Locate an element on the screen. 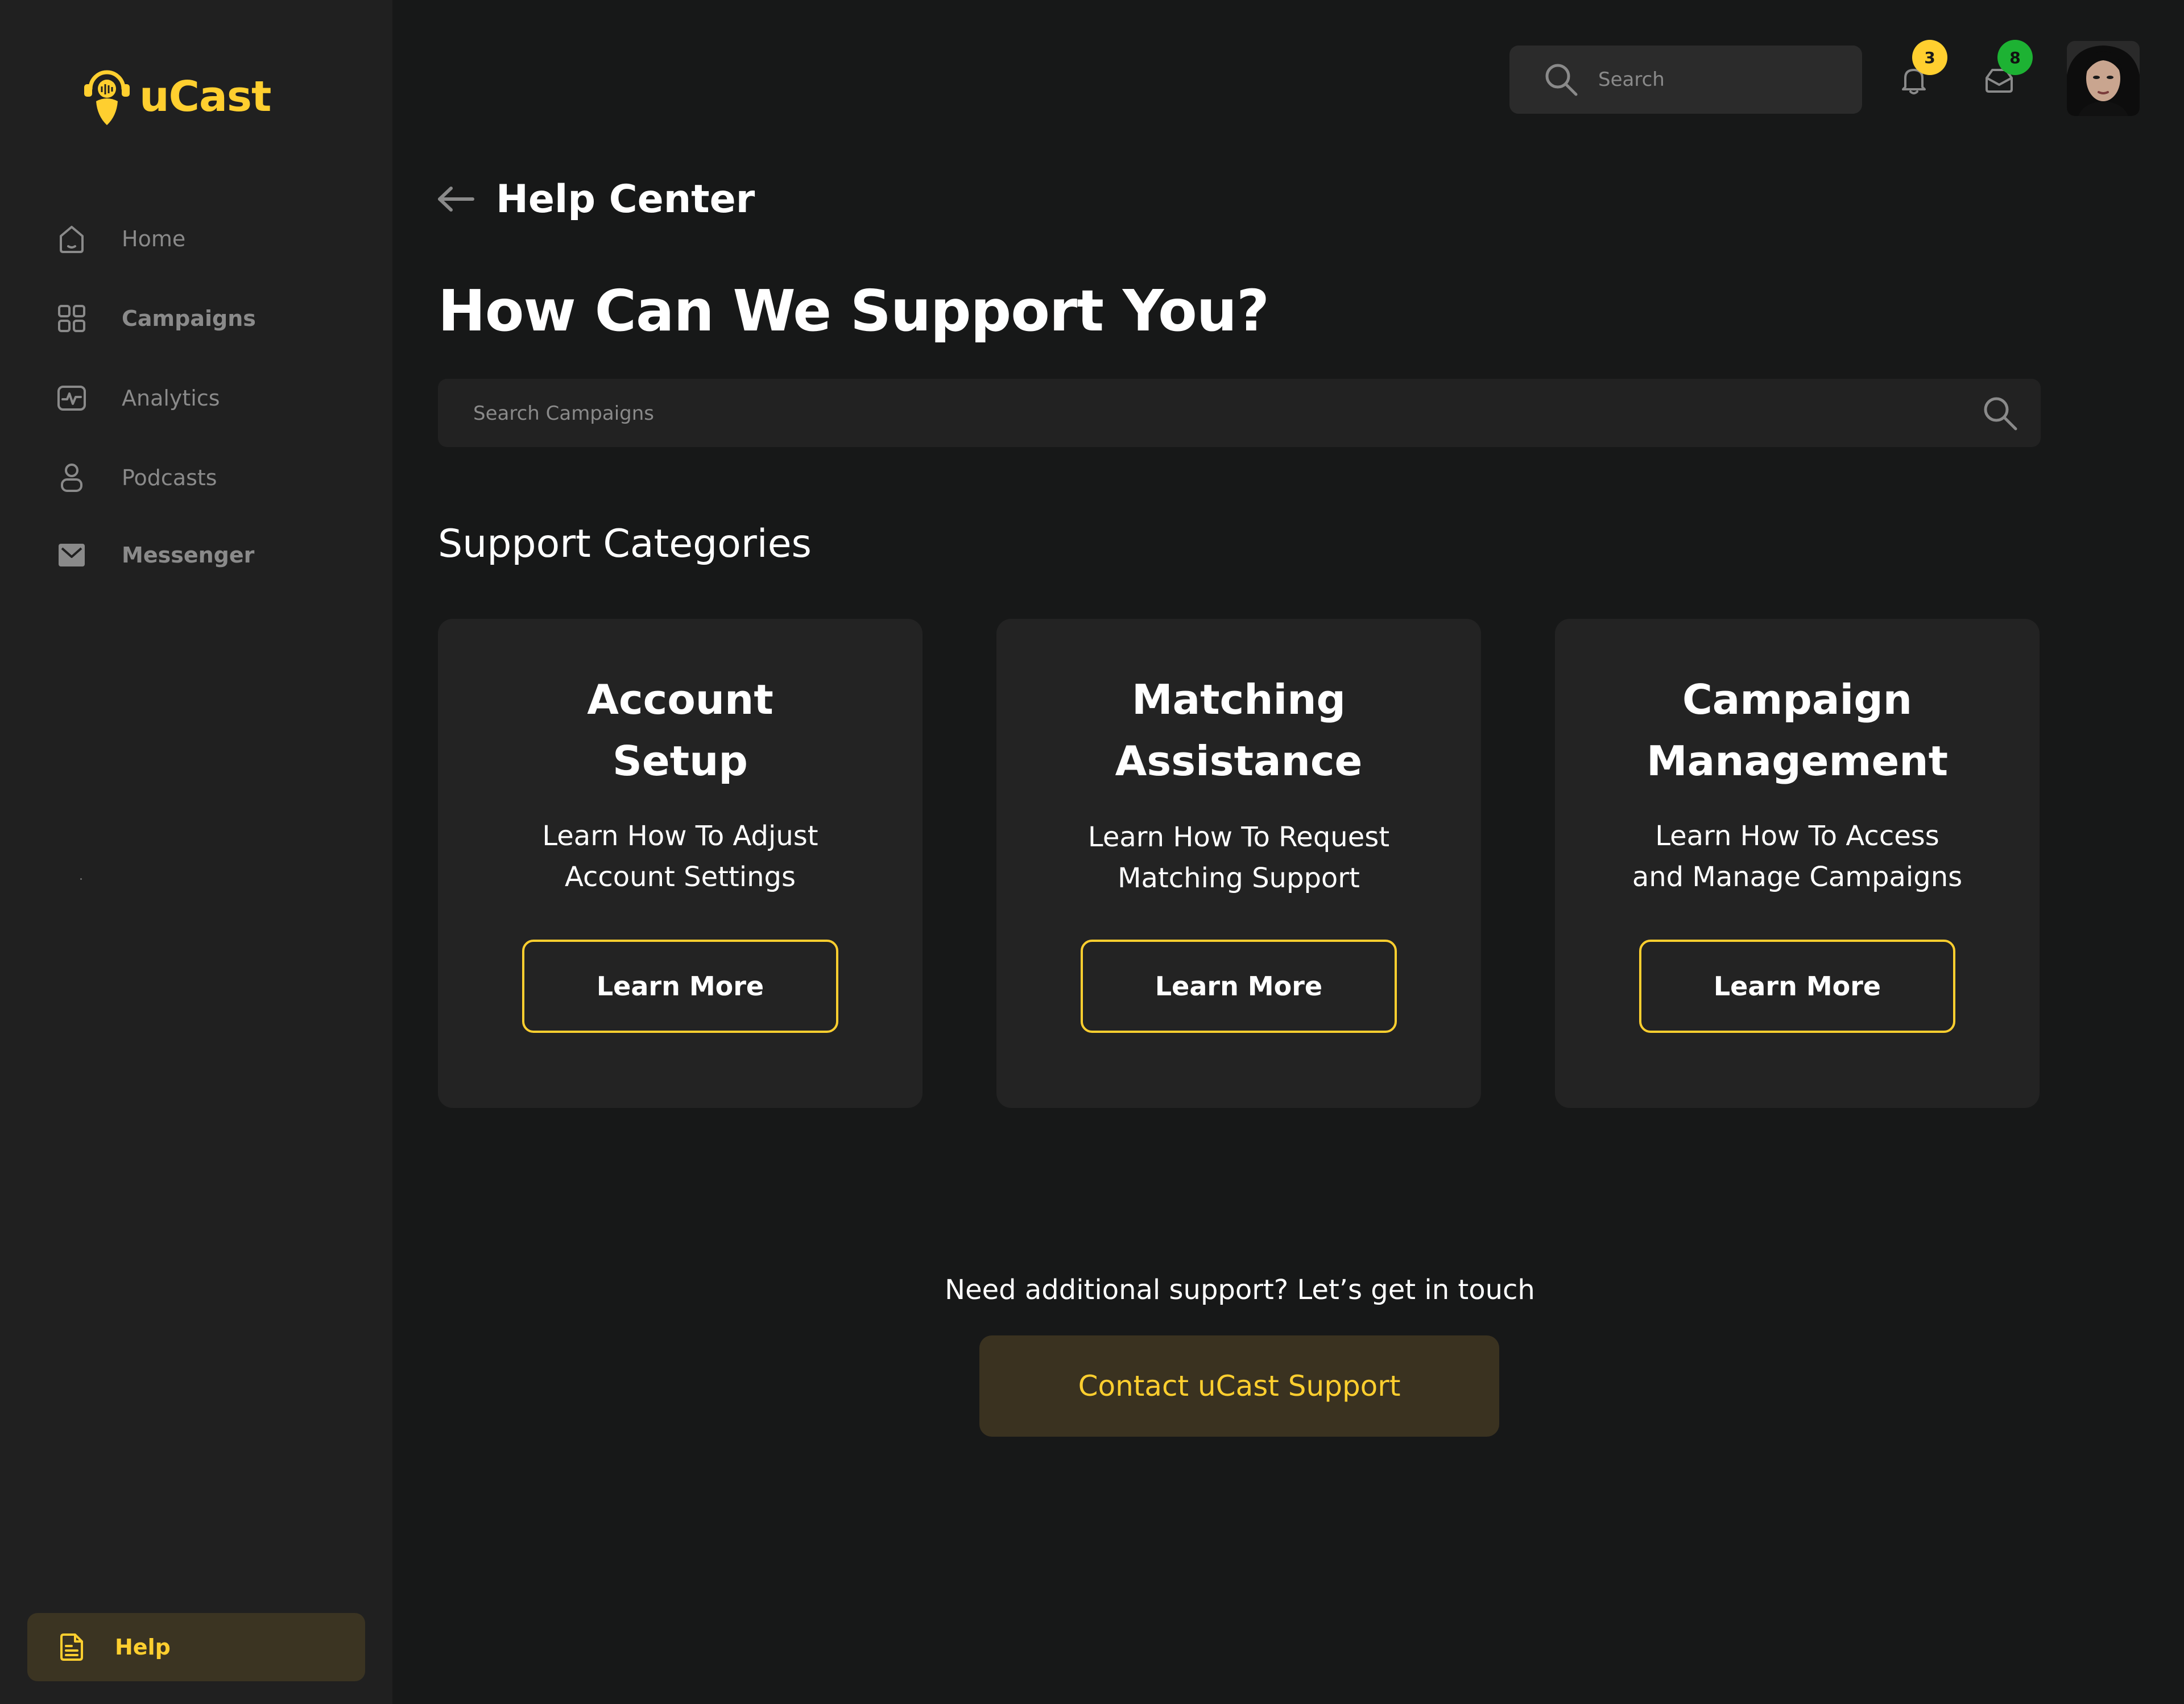 This screenshot has height=1704, width=2184. sidebar-item-label: Home is located at coordinates (154, 238).